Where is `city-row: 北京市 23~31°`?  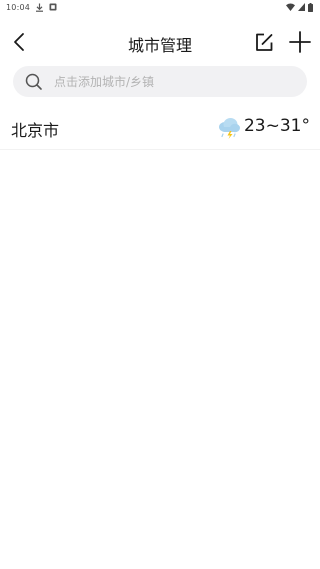
city-row: 北京市 23~31° is located at coordinates (160, 128).